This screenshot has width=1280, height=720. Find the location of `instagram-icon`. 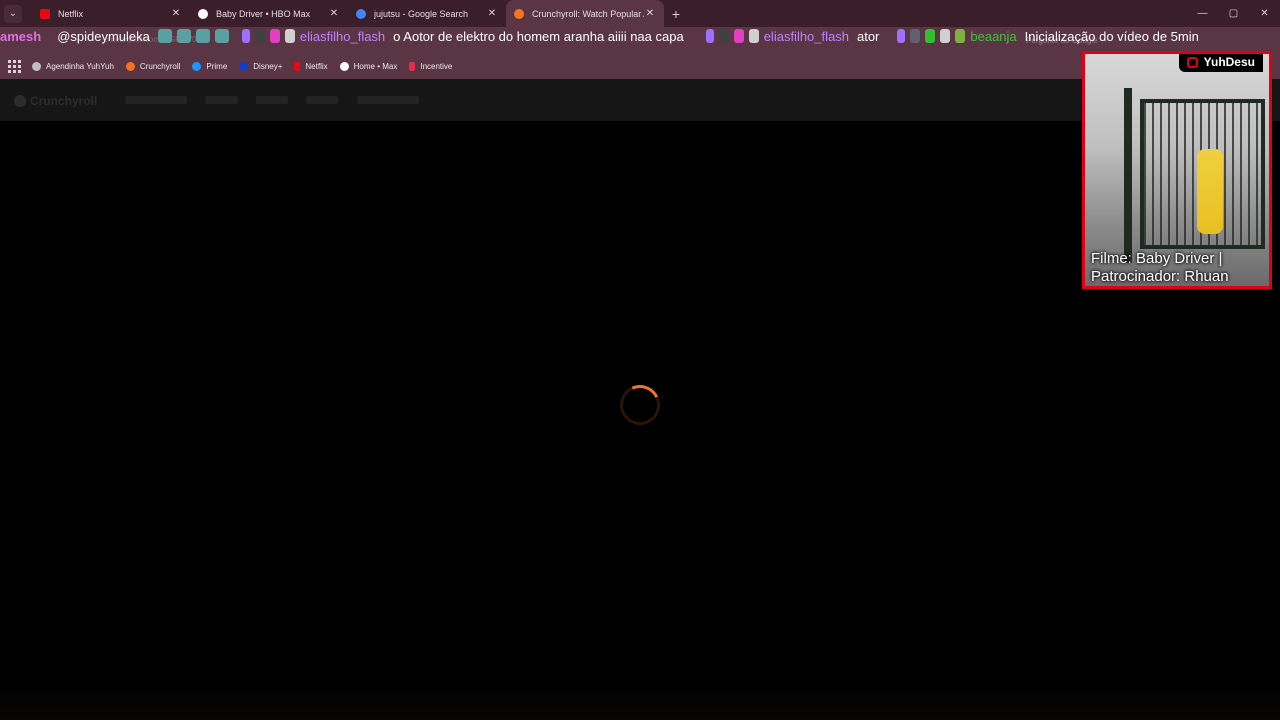

instagram-icon is located at coordinates (1192, 62).